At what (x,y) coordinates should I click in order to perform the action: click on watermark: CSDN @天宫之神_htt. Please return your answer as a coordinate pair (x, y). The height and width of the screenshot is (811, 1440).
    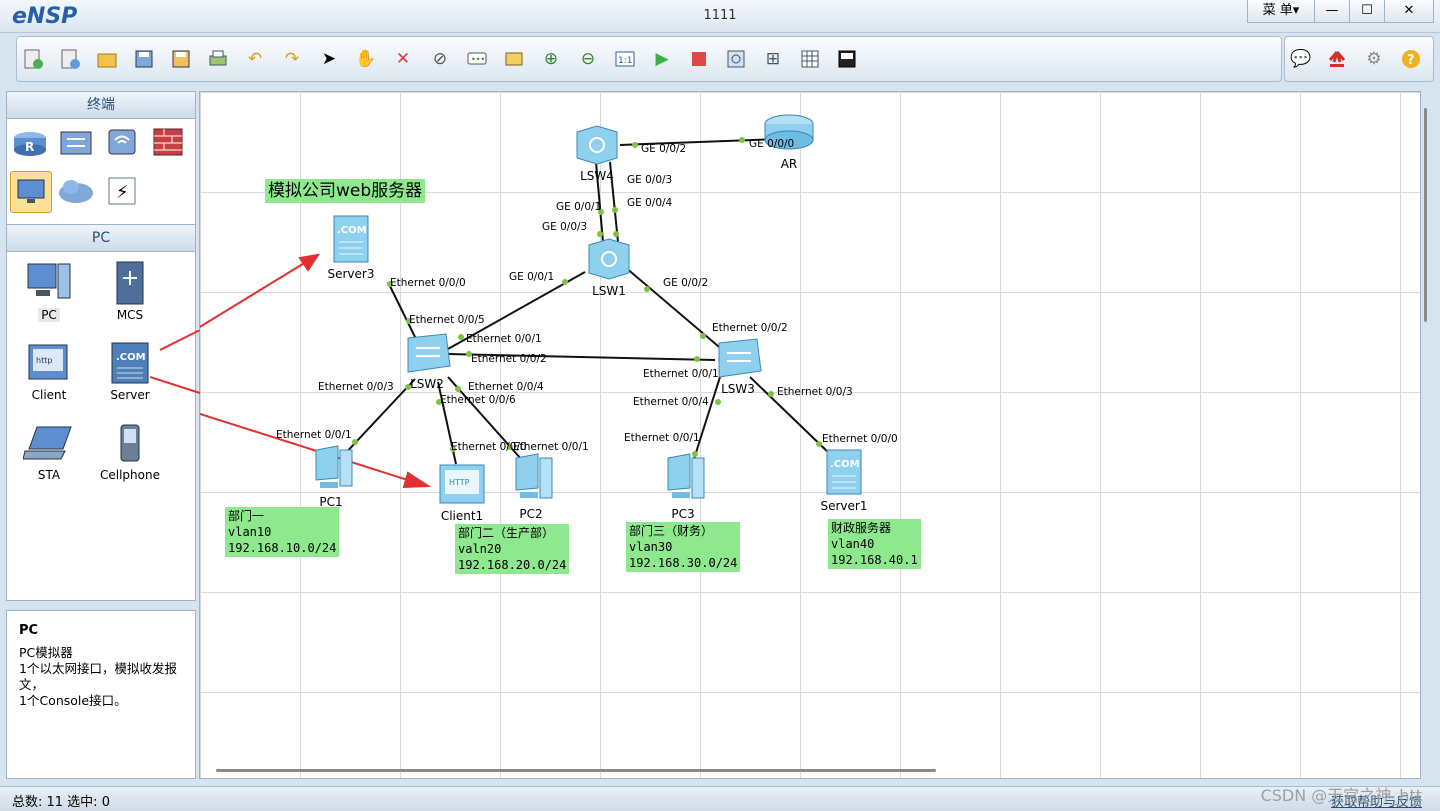
    Looking at the image, I should click on (1341, 795).